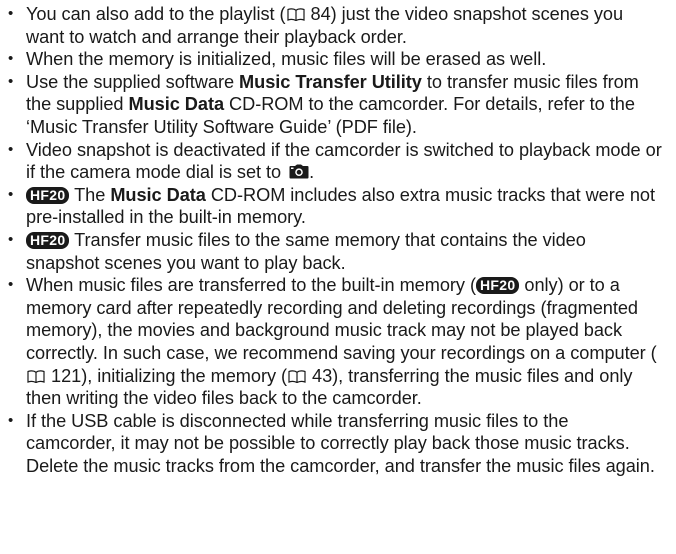 Image resolution: width=676 pixels, height=554 pixels. I want to click on page-reference: 84, so click(320, 14).